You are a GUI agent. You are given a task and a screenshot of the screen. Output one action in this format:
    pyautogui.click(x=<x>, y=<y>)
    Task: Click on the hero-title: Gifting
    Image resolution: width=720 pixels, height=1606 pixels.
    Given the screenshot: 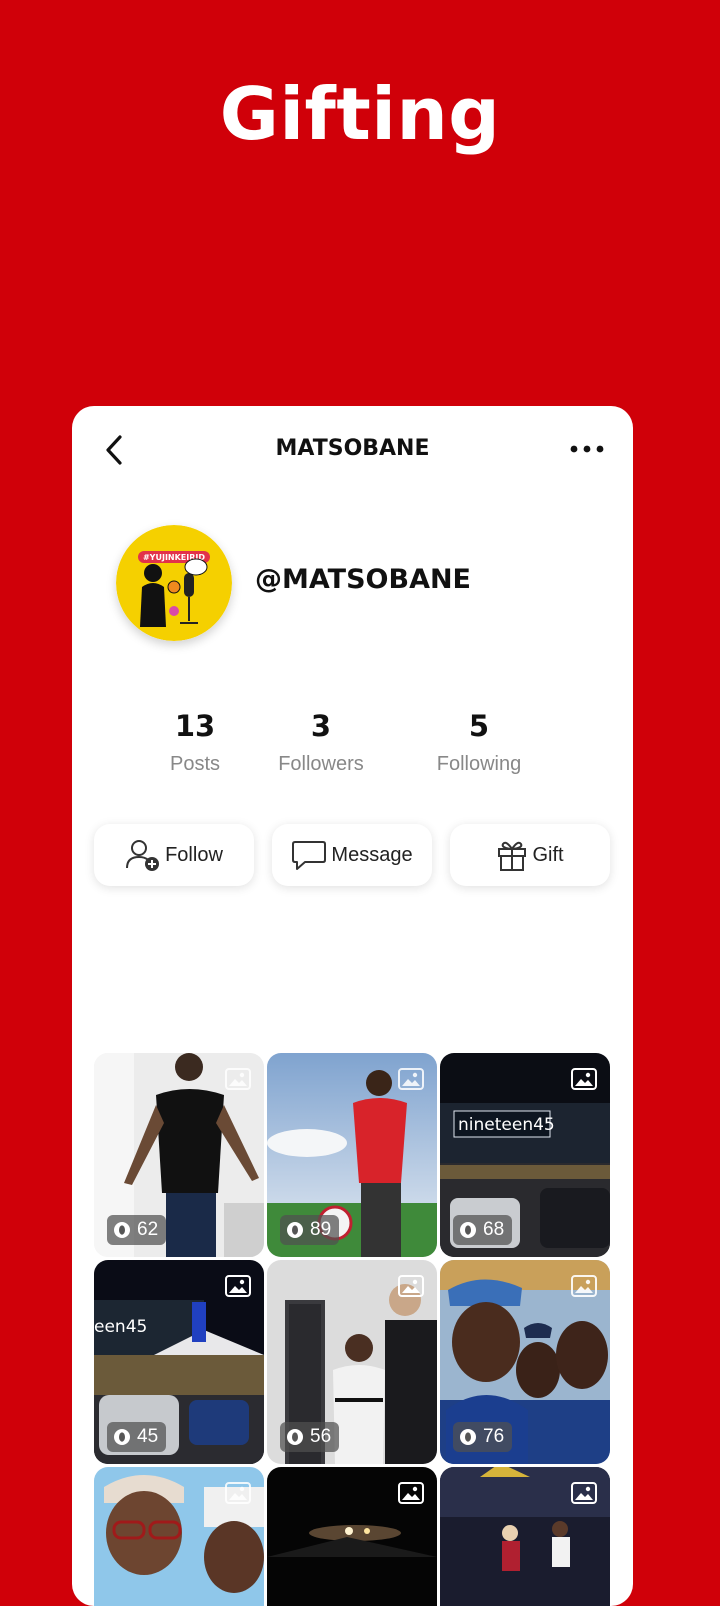 What is the action you would take?
    pyautogui.click(x=360, y=114)
    